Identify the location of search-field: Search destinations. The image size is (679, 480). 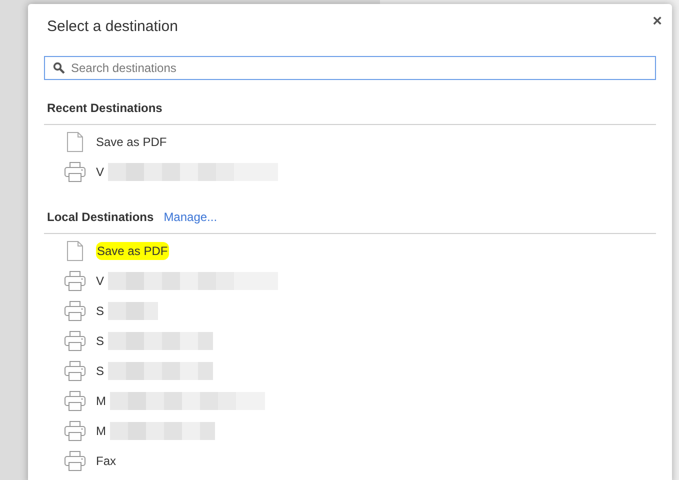
(350, 68).